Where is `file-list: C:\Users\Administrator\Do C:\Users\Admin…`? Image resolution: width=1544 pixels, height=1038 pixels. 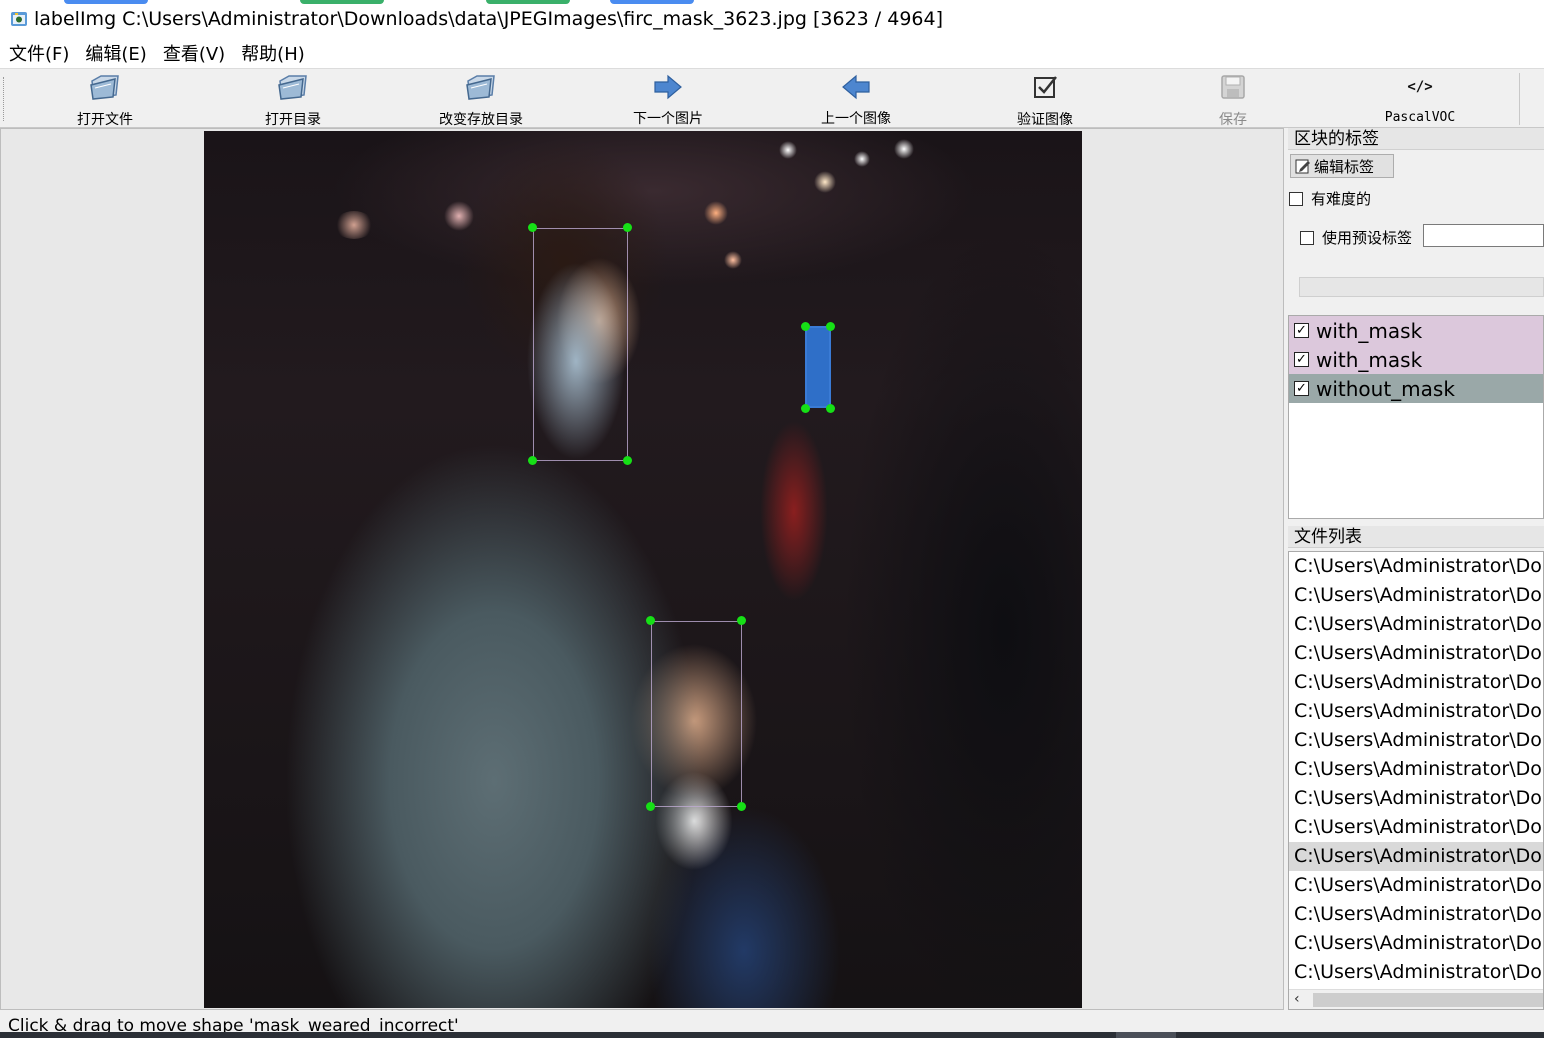
file-list: C:\Users\Administrator\Do C:\Users\Admin… is located at coordinates (1416, 780).